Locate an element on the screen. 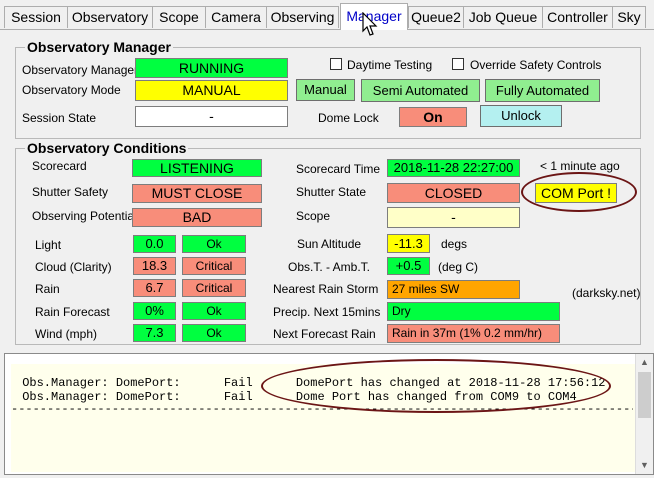 This screenshot has height=478, width=654. tab-scope: Scope is located at coordinates (179, 17).